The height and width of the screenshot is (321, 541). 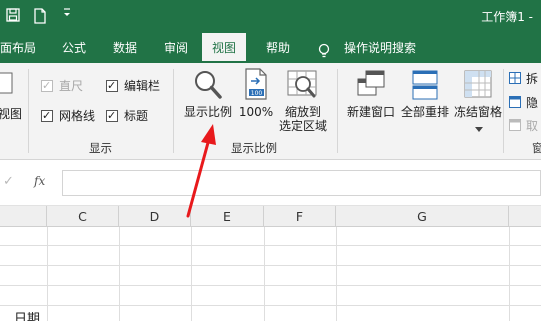 I want to click on column-header-d: D, so click(x=155, y=216).